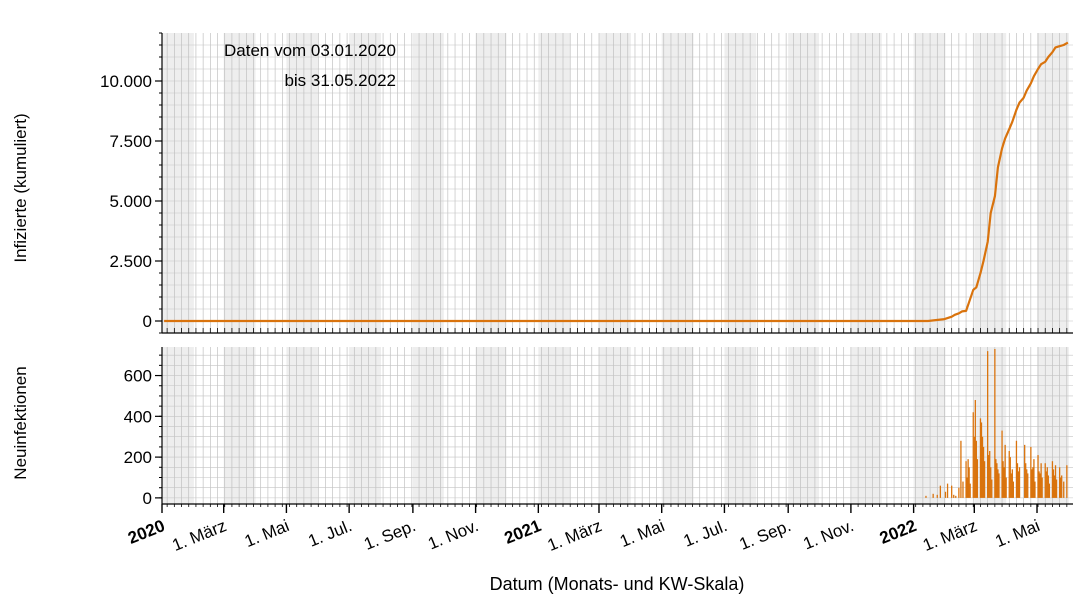 The width and height of the screenshot is (1080, 608). Describe the element at coordinates (138, 376) in the screenshot. I see `bottom-y-tick-label: 600` at that location.